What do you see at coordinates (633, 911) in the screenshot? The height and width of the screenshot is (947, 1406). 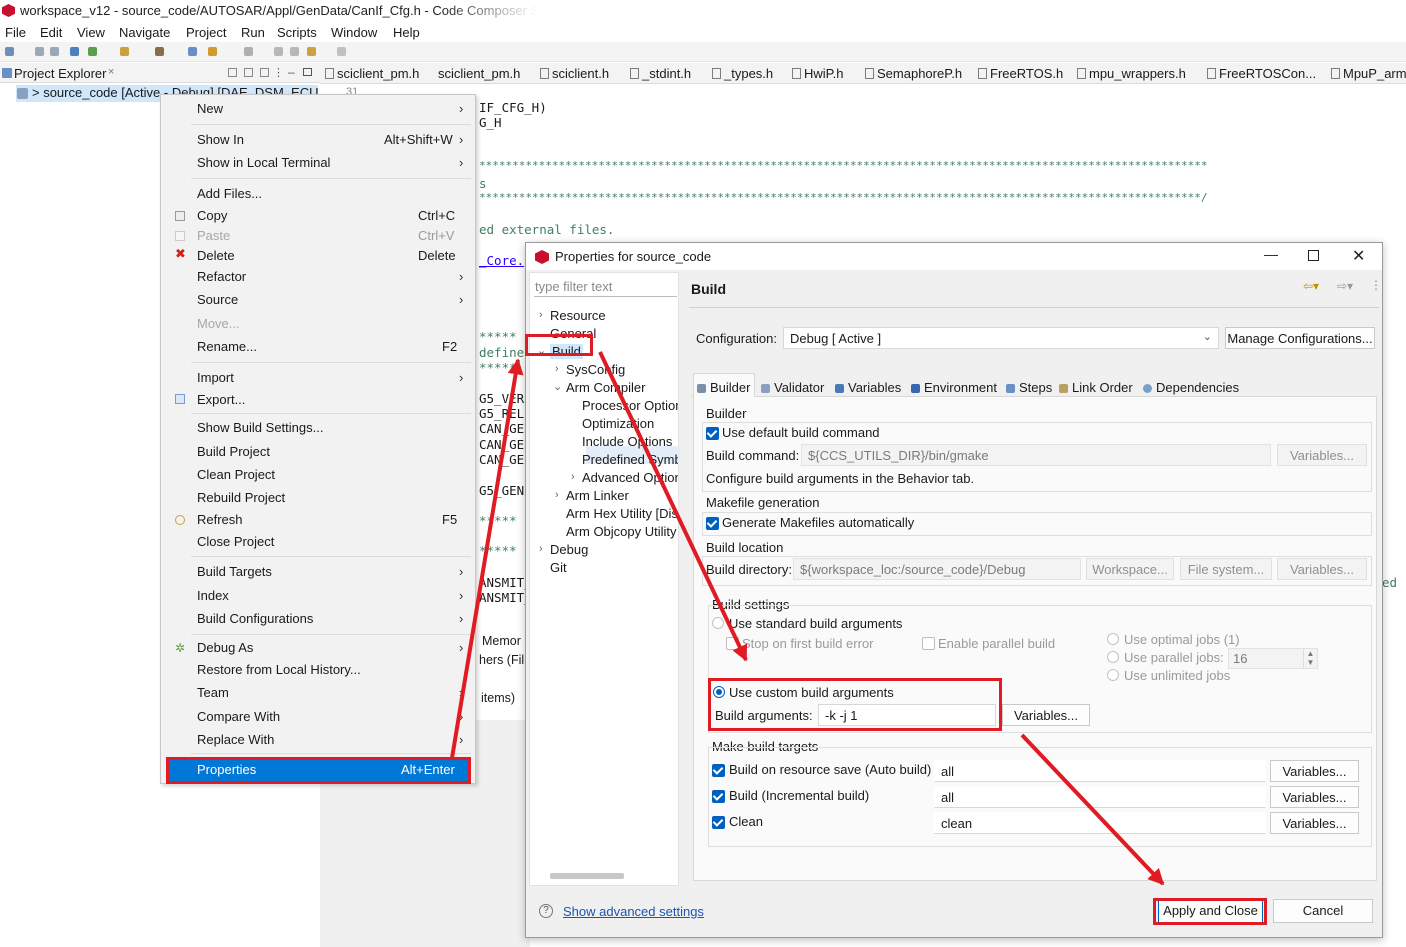 I see `show-advanced-link: Show advanced settings` at bounding box center [633, 911].